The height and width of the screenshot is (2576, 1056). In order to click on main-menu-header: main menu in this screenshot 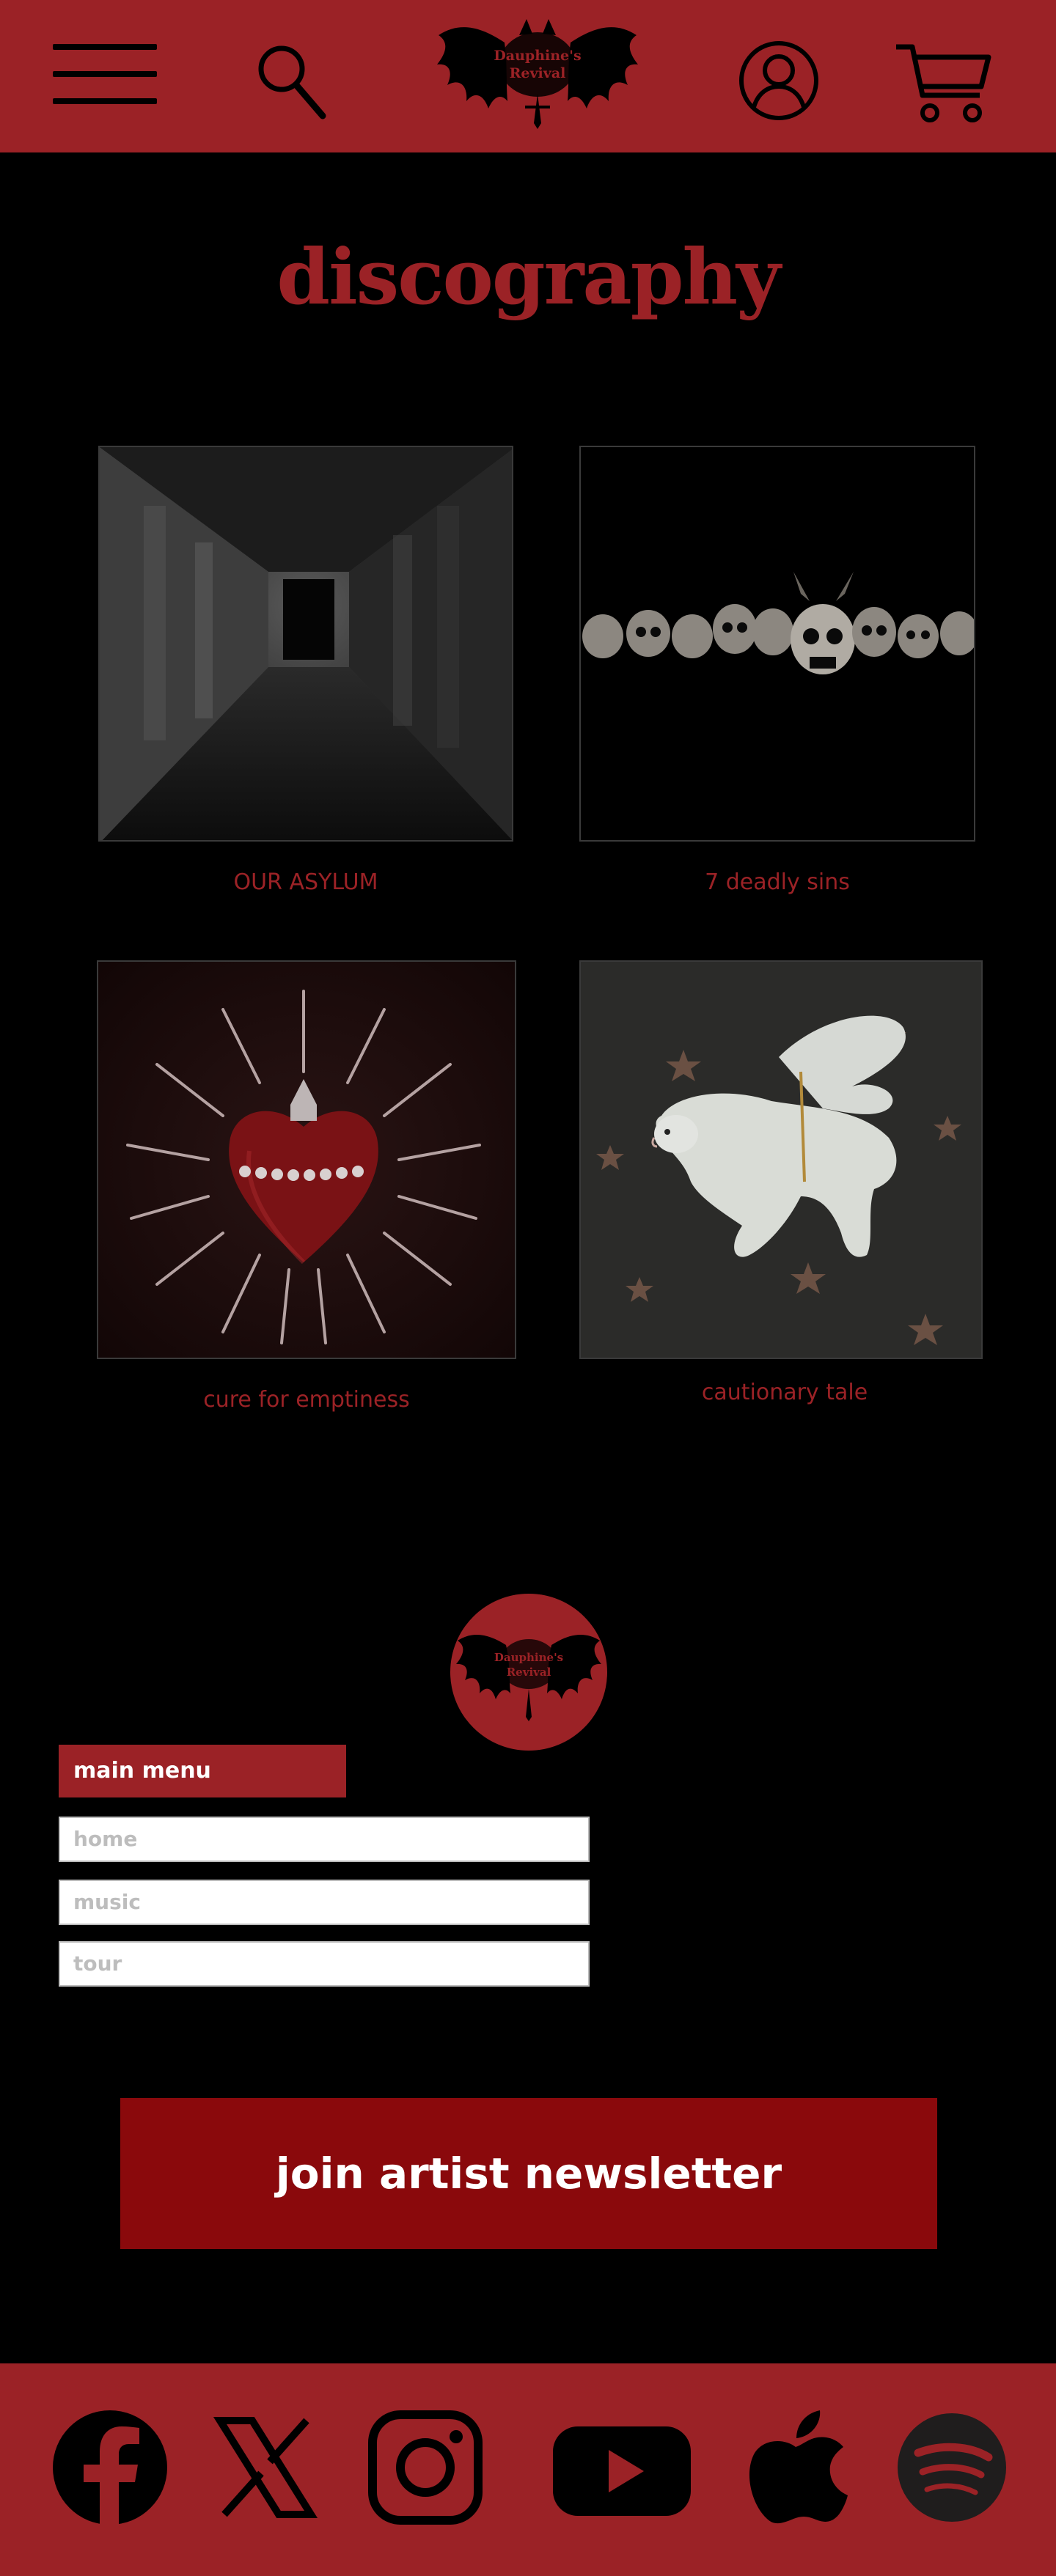, I will do `click(202, 1771)`.